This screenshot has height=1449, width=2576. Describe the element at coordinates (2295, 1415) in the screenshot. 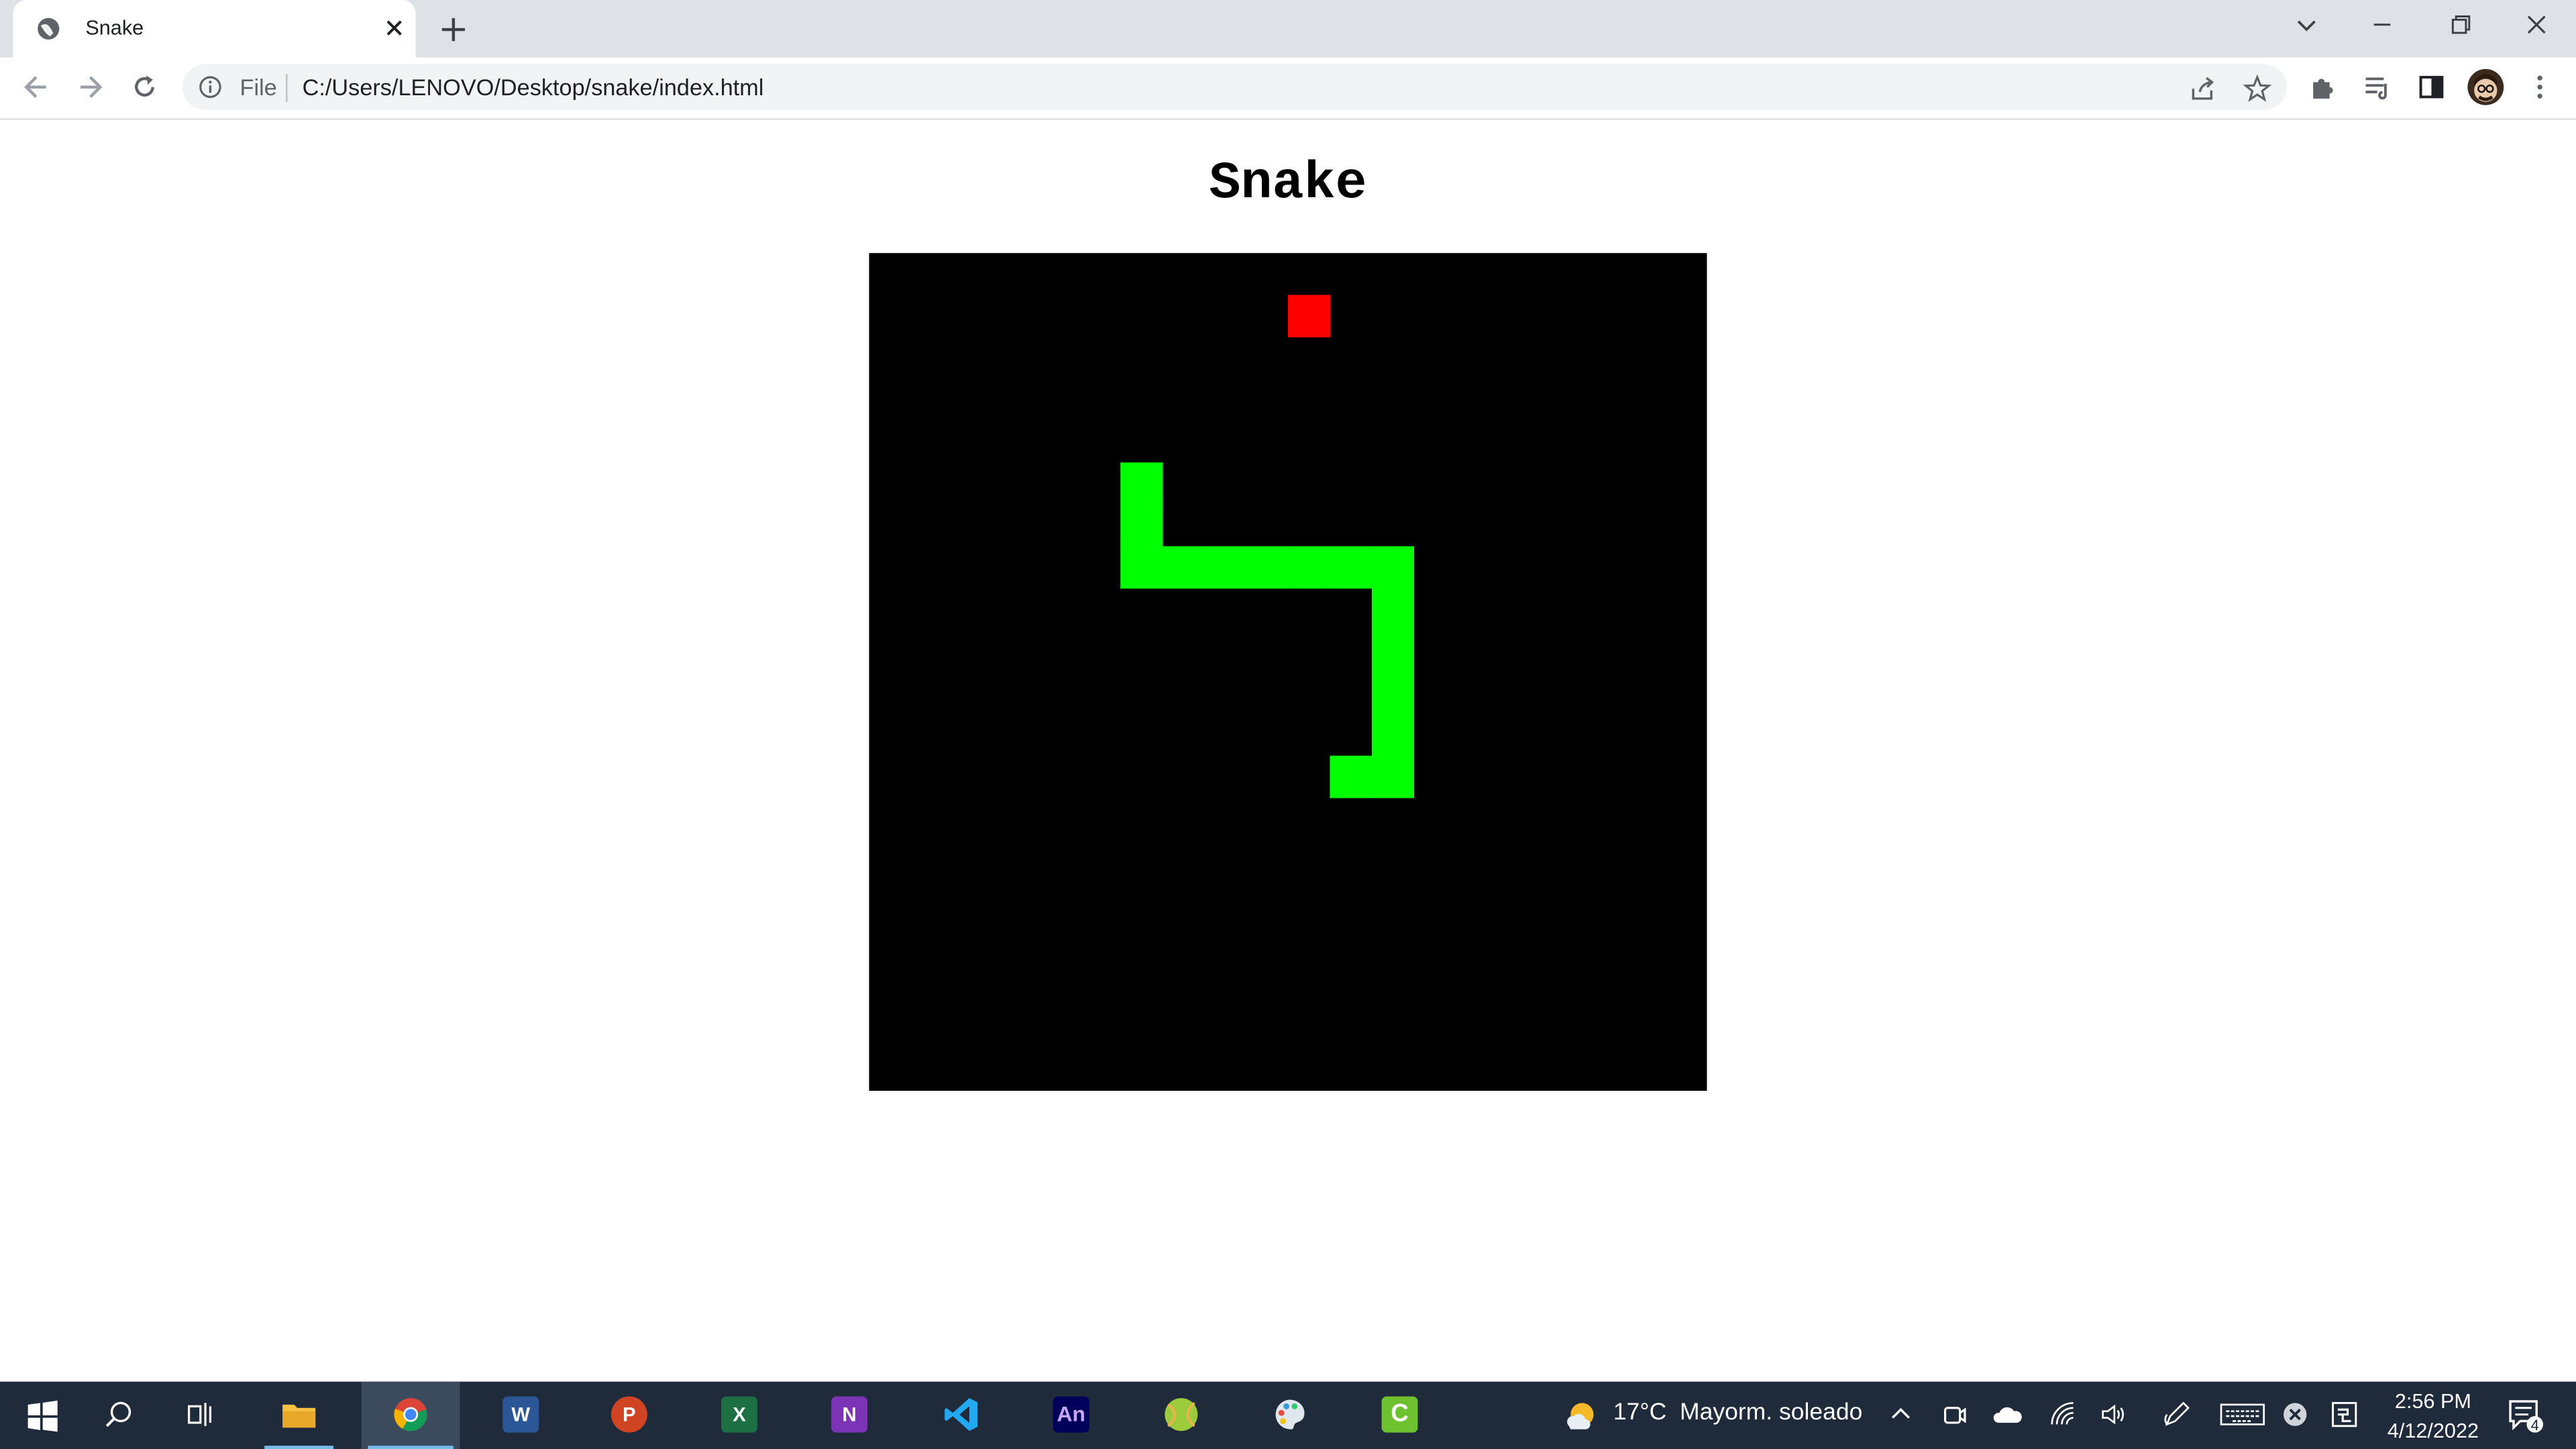

I see `close-circle-icon` at that location.